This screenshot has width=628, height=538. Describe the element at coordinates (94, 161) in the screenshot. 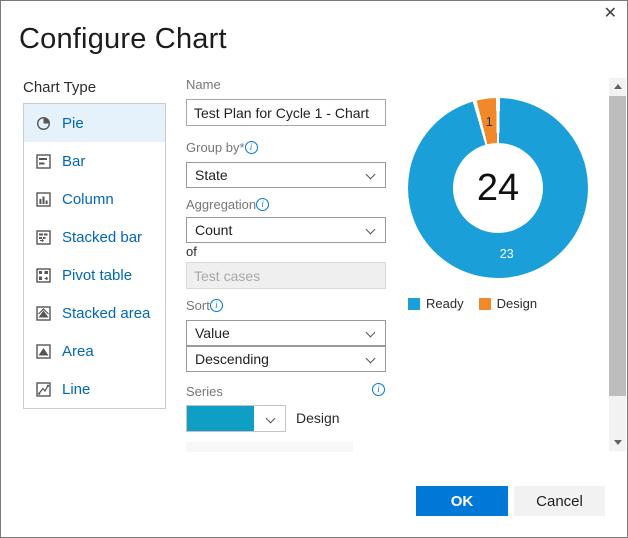

I see `chart-type-item-bar: Bar` at that location.